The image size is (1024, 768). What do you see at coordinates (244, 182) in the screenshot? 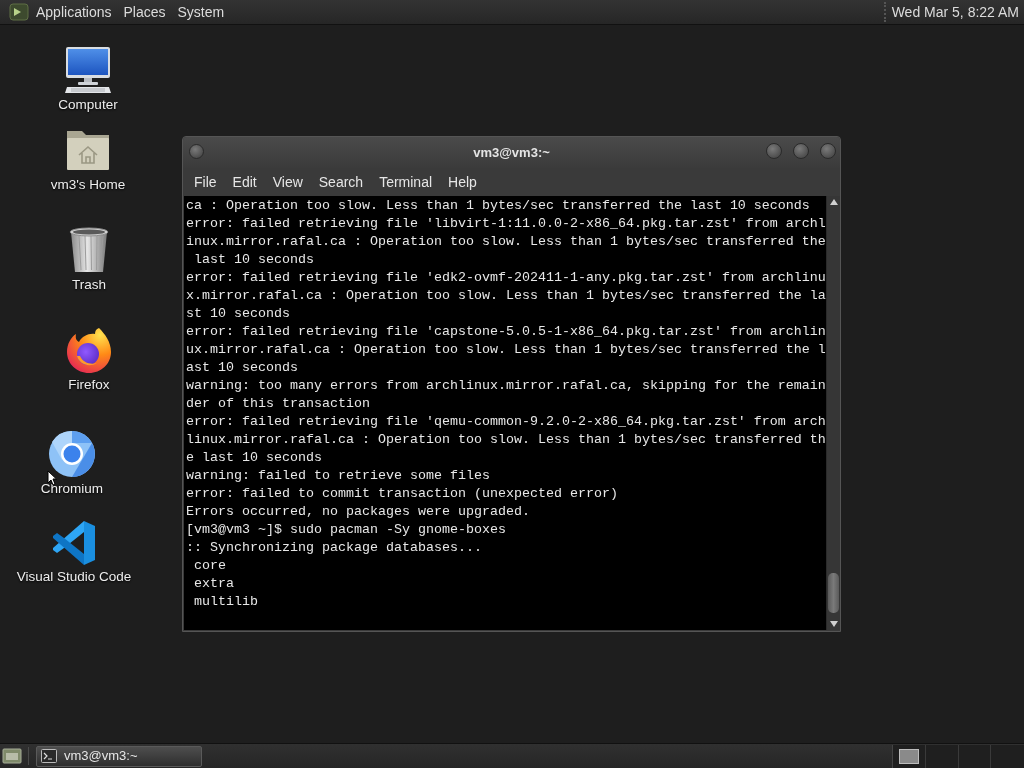
I see `menu-item: Edit` at bounding box center [244, 182].